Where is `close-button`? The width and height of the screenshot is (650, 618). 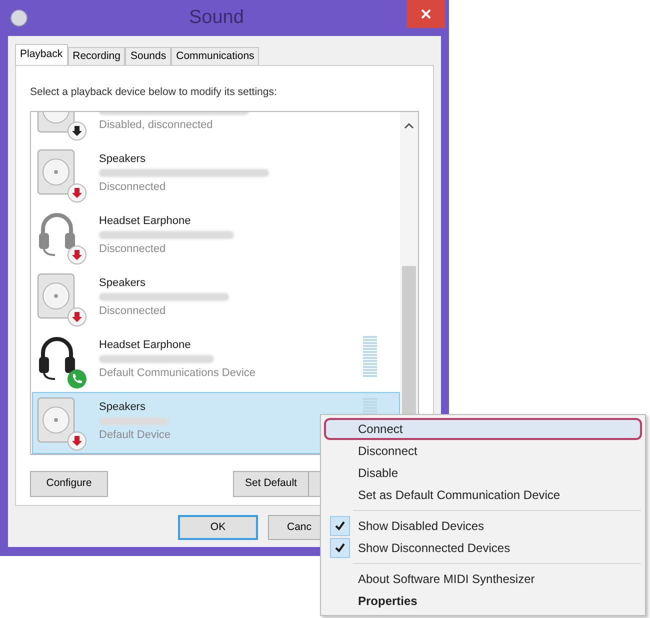 close-button is located at coordinates (426, 14).